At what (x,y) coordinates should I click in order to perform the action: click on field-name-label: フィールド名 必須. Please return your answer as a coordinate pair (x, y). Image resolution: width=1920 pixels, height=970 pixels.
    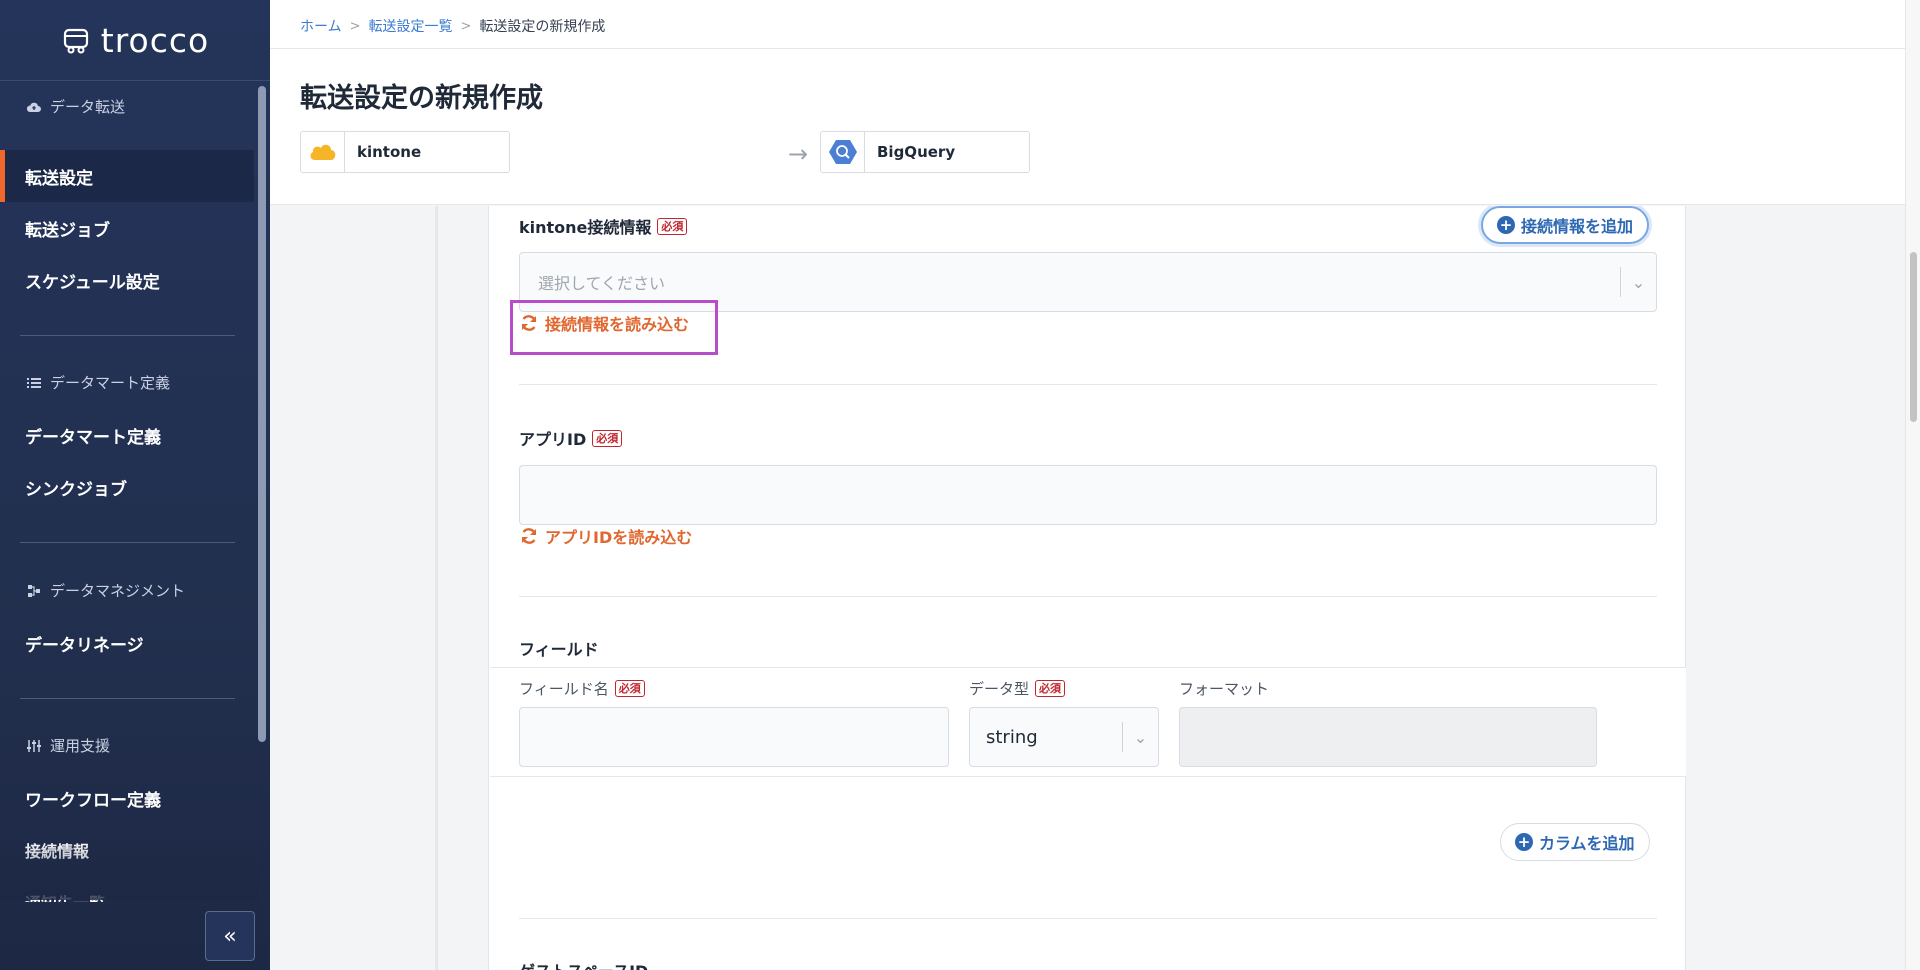
    Looking at the image, I should click on (582, 688).